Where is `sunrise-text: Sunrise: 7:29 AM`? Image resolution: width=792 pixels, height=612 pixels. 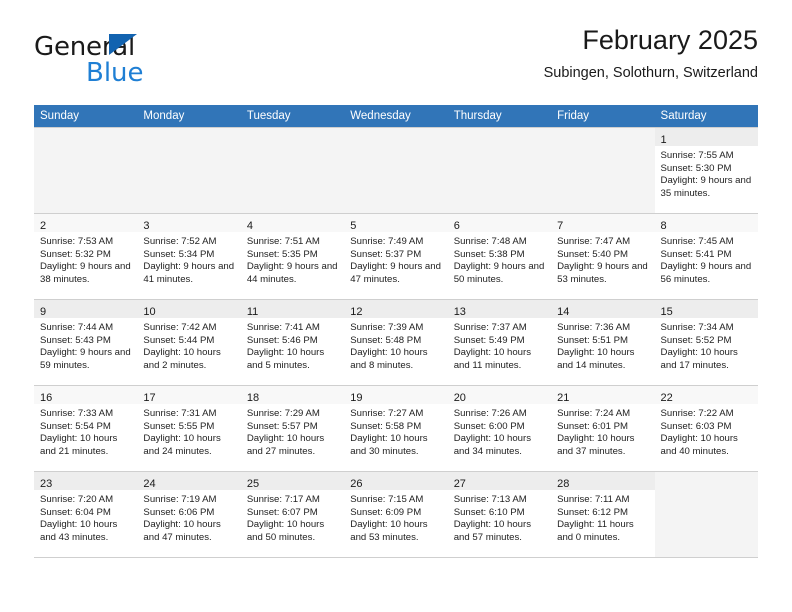 sunrise-text: Sunrise: 7:29 AM is located at coordinates (283, 413).